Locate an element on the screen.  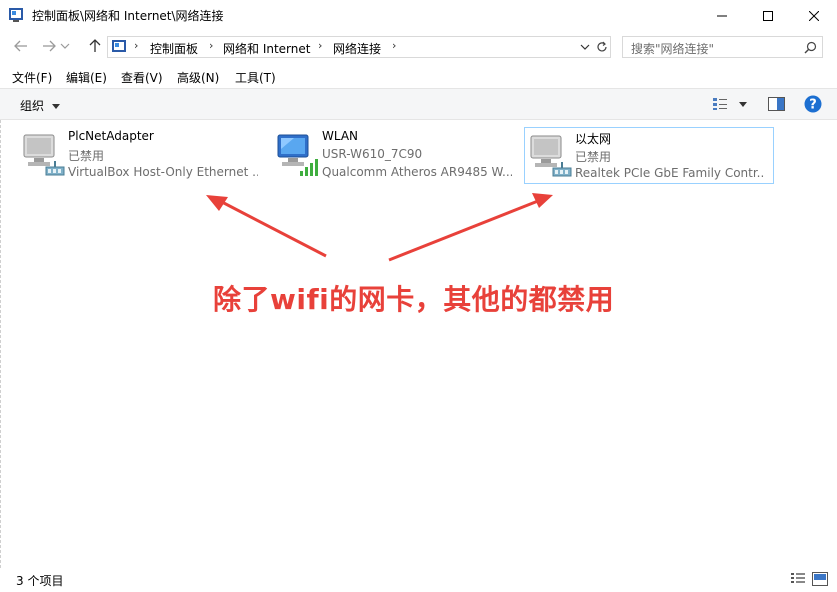
annotation-arrowhead-right is located at coordinates (542, 200).